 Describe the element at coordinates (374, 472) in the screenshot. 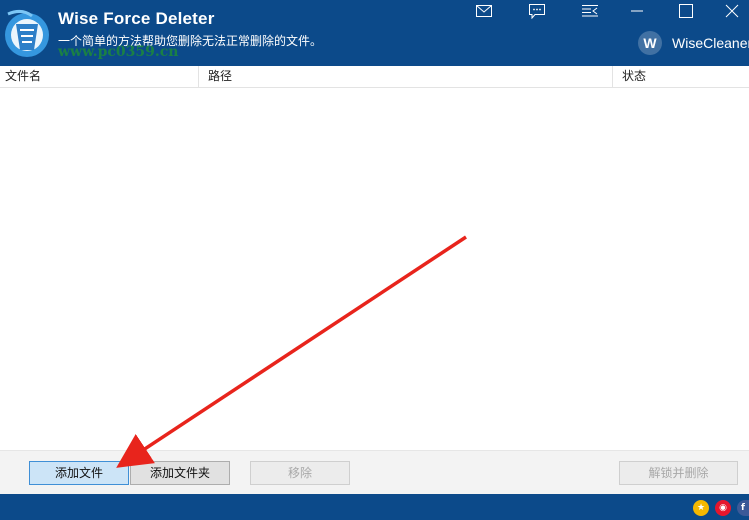

I see `action-bar: 添加文件 添加文件夹 移除 解锁并删除` at that location.